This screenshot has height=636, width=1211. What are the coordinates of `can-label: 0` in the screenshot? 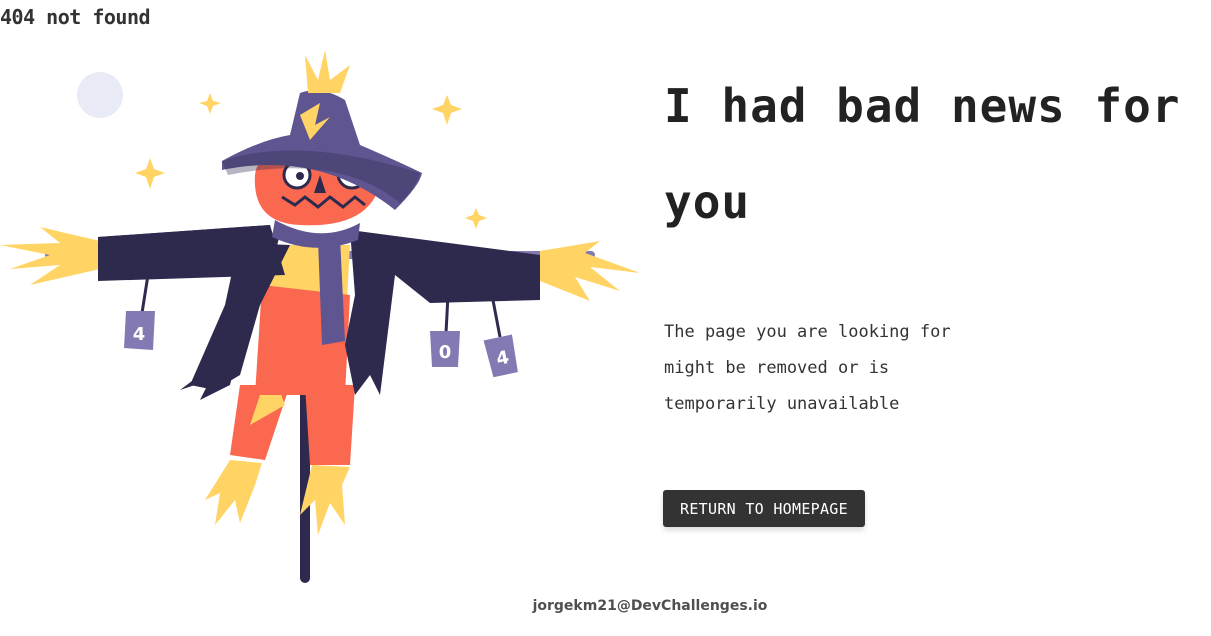 It's located at (445, 352).